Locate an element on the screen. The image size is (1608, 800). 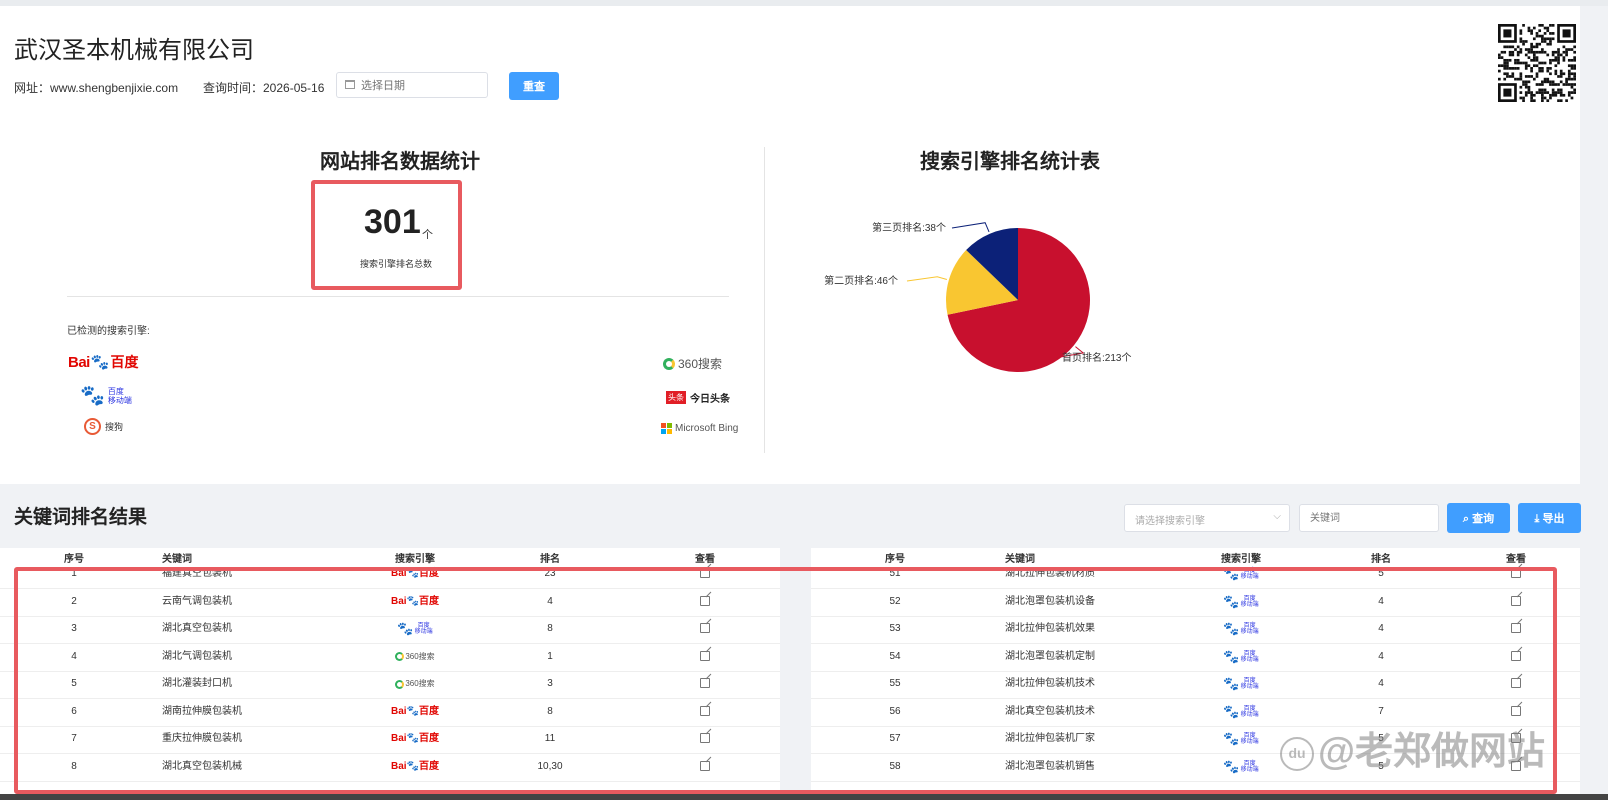
baidu-mobile-logo: 🐾 百度 移动端 is located at coordinates (106, 396).